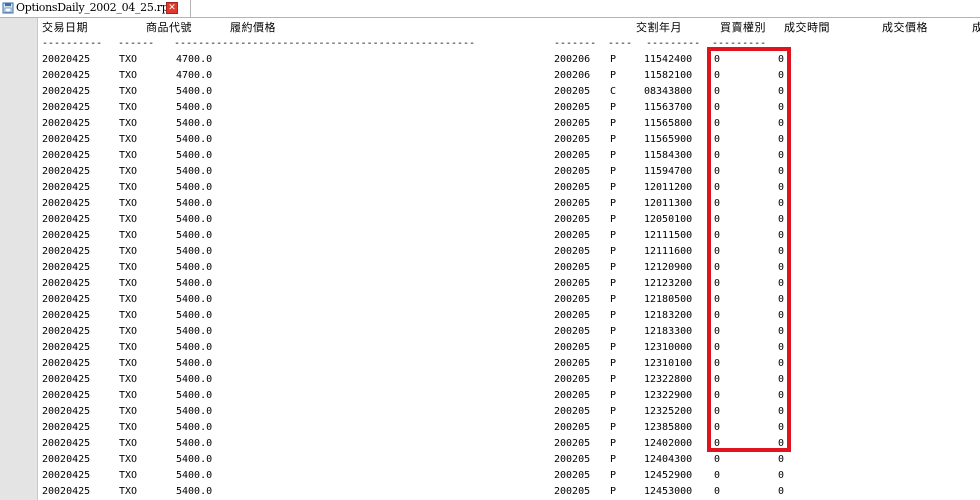  Describe the element at coordinates (95, 8) in the screenshot. I see `file-tab: OptionsDaily_2002_04_25.rpt ✕` at that location.